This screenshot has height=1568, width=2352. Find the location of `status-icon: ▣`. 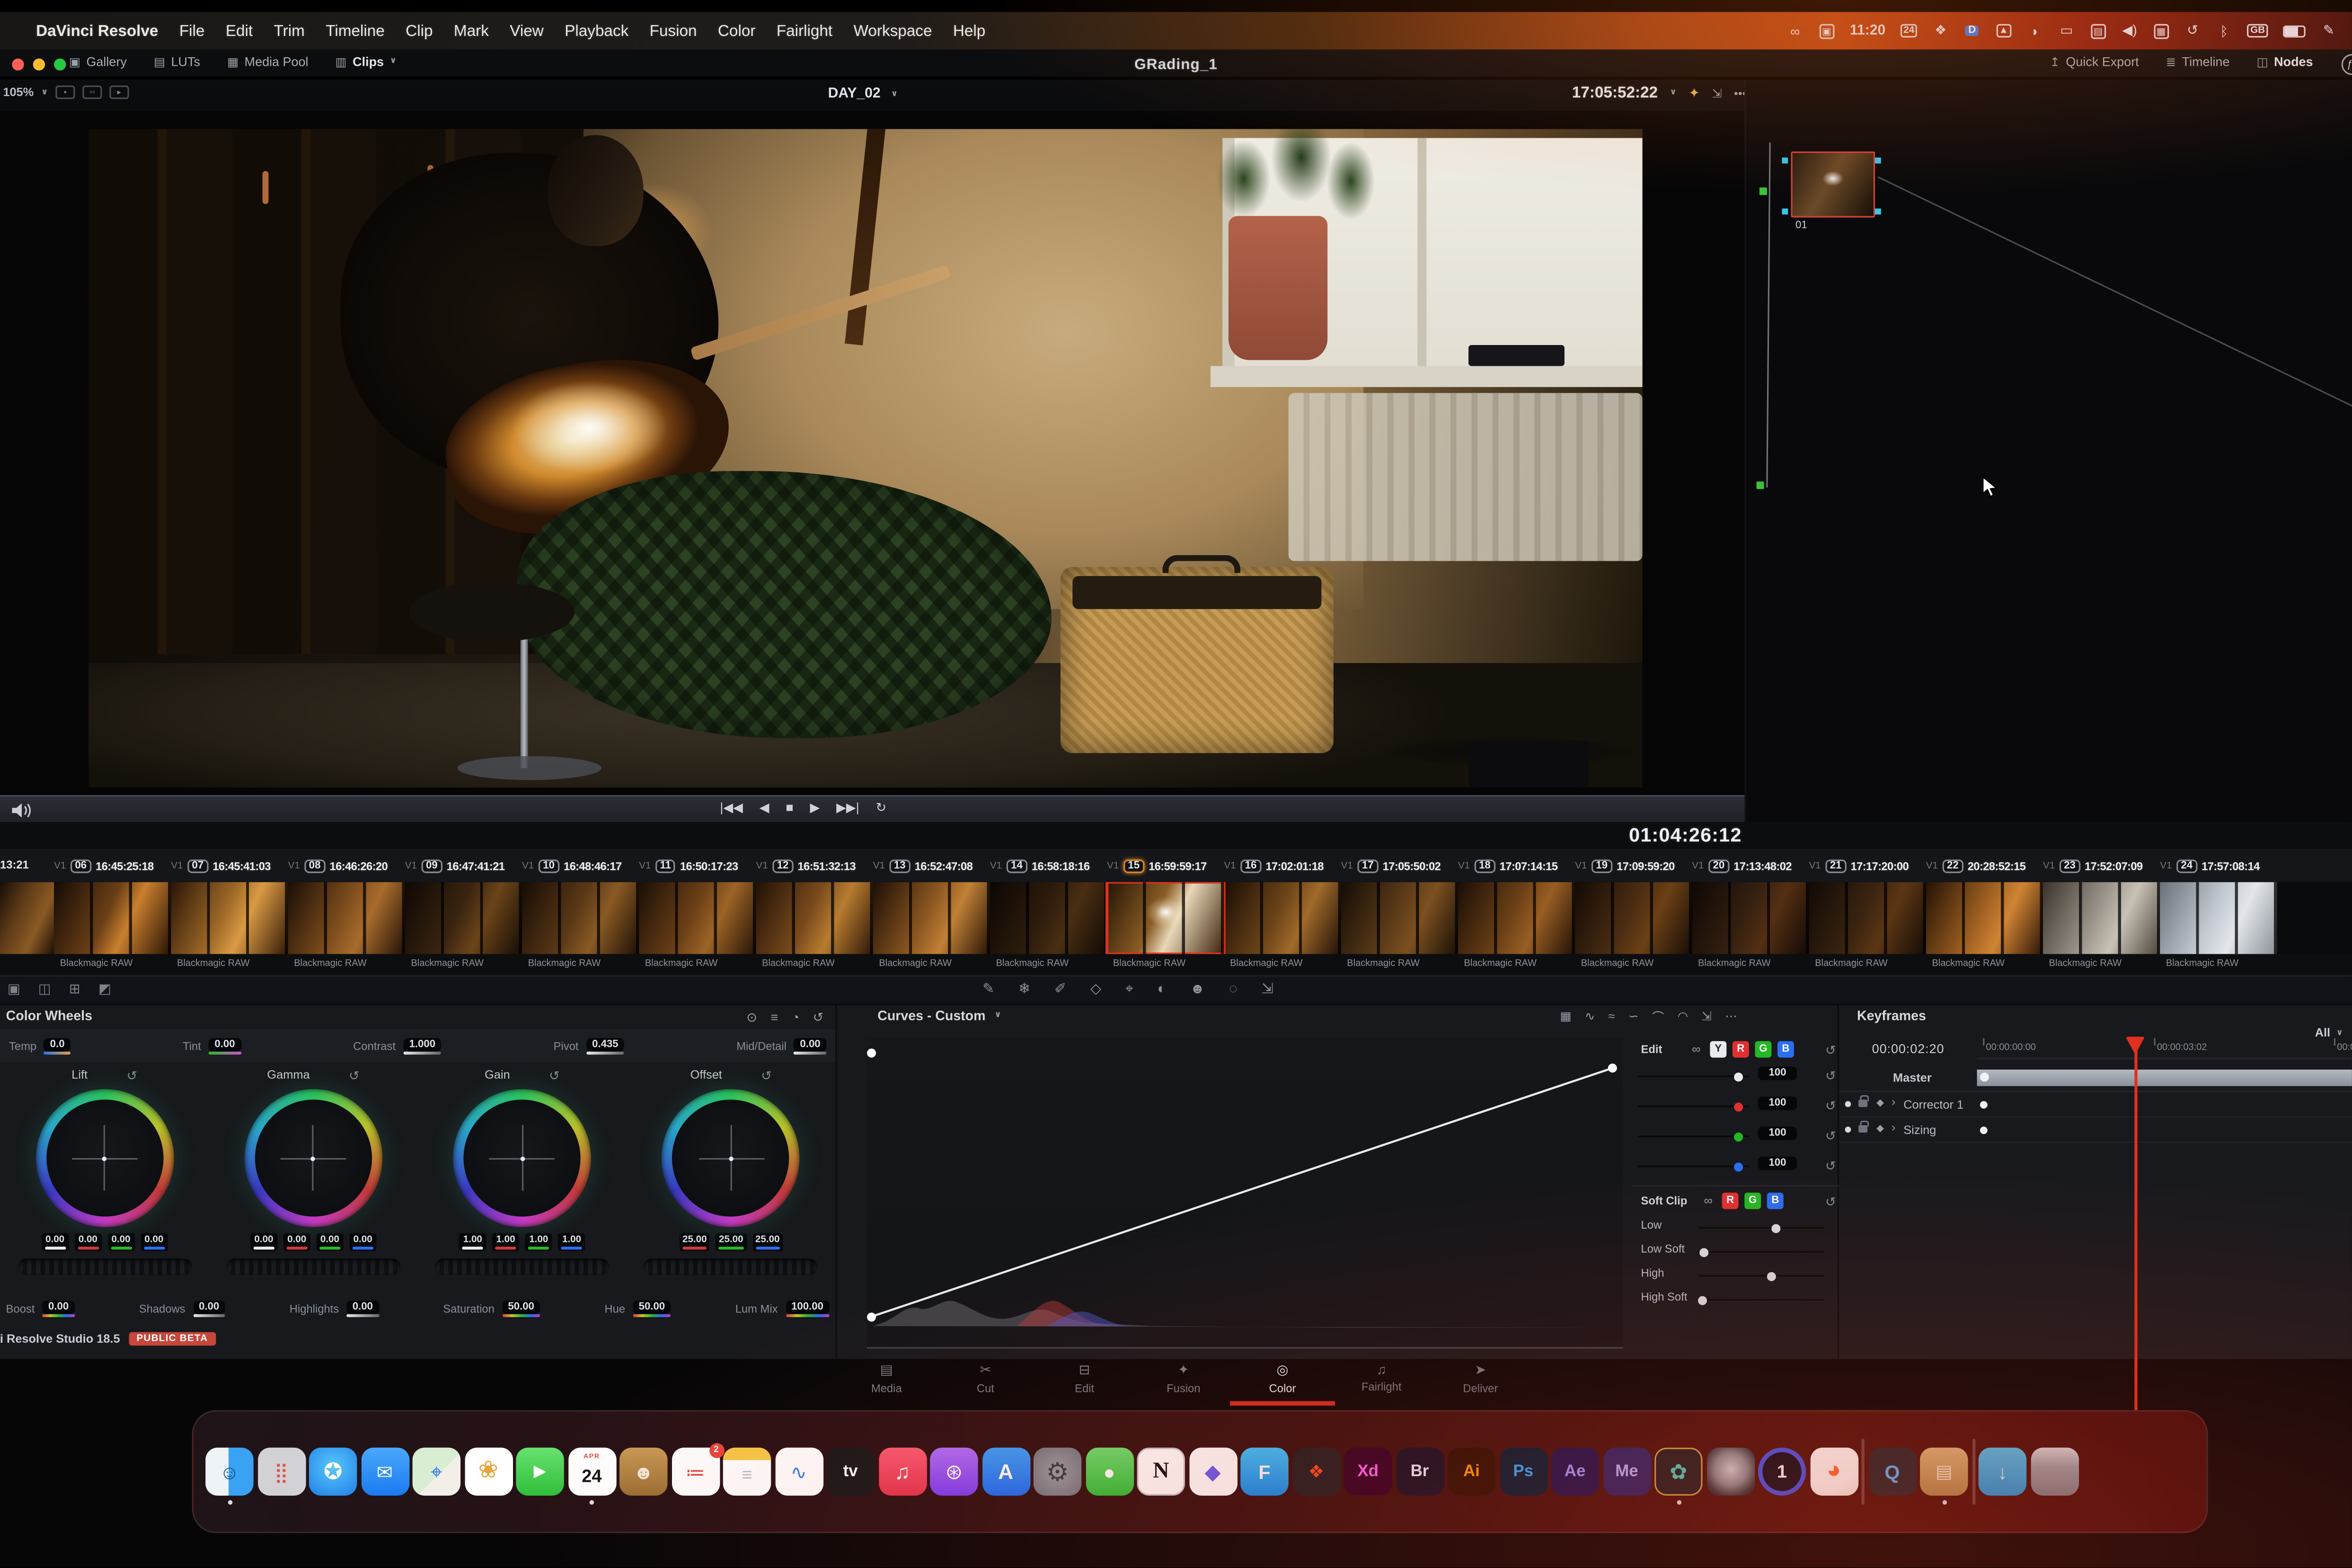

status-icon: ▣ is located at coordinates (1826, 31).